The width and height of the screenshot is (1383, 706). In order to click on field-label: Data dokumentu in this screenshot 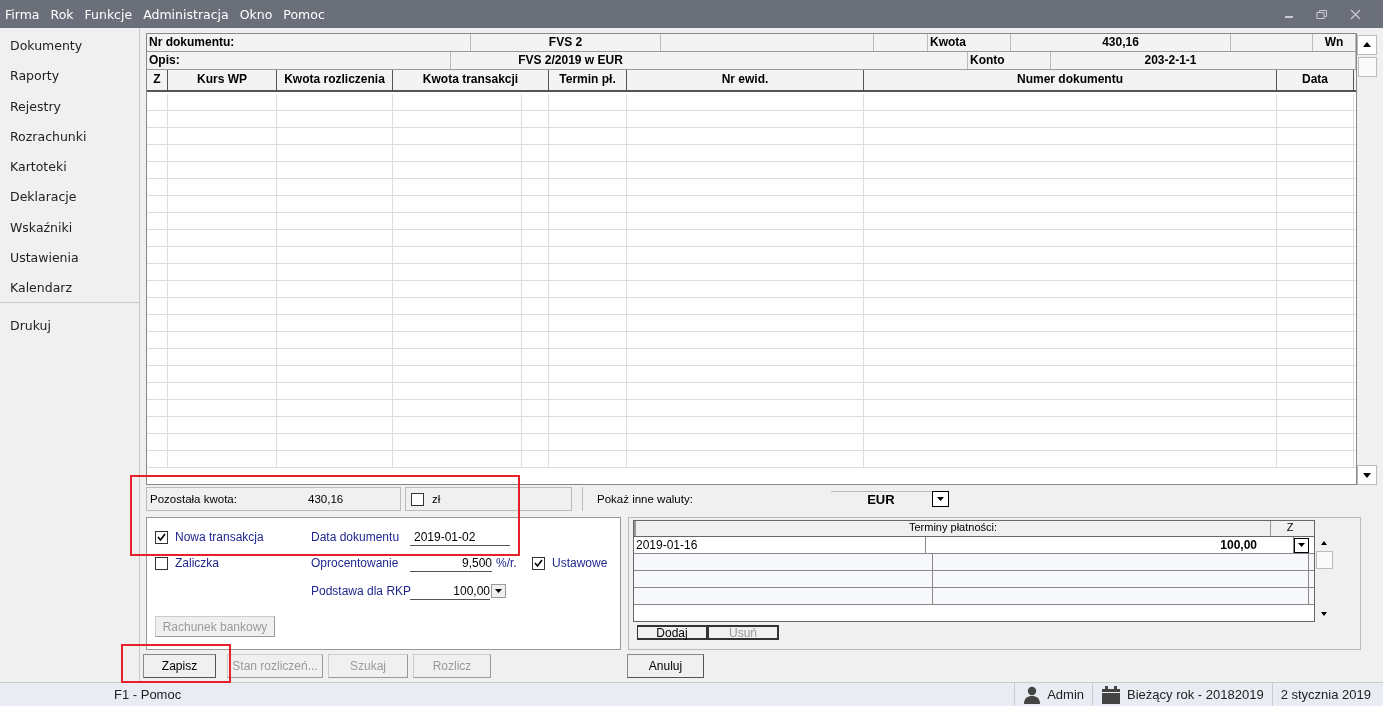, I will do `click(356, 537)`.